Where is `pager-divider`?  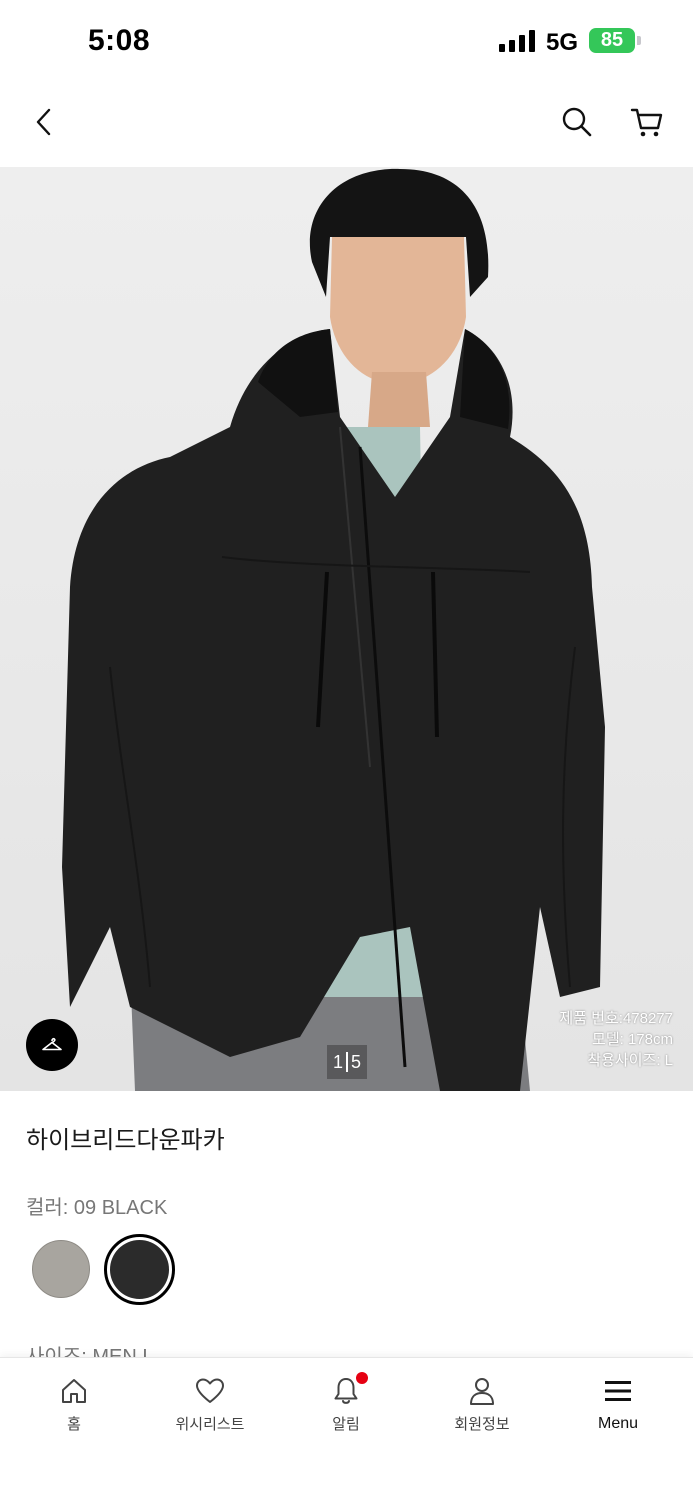
pager-divider is located at coordinates (347, 1062).